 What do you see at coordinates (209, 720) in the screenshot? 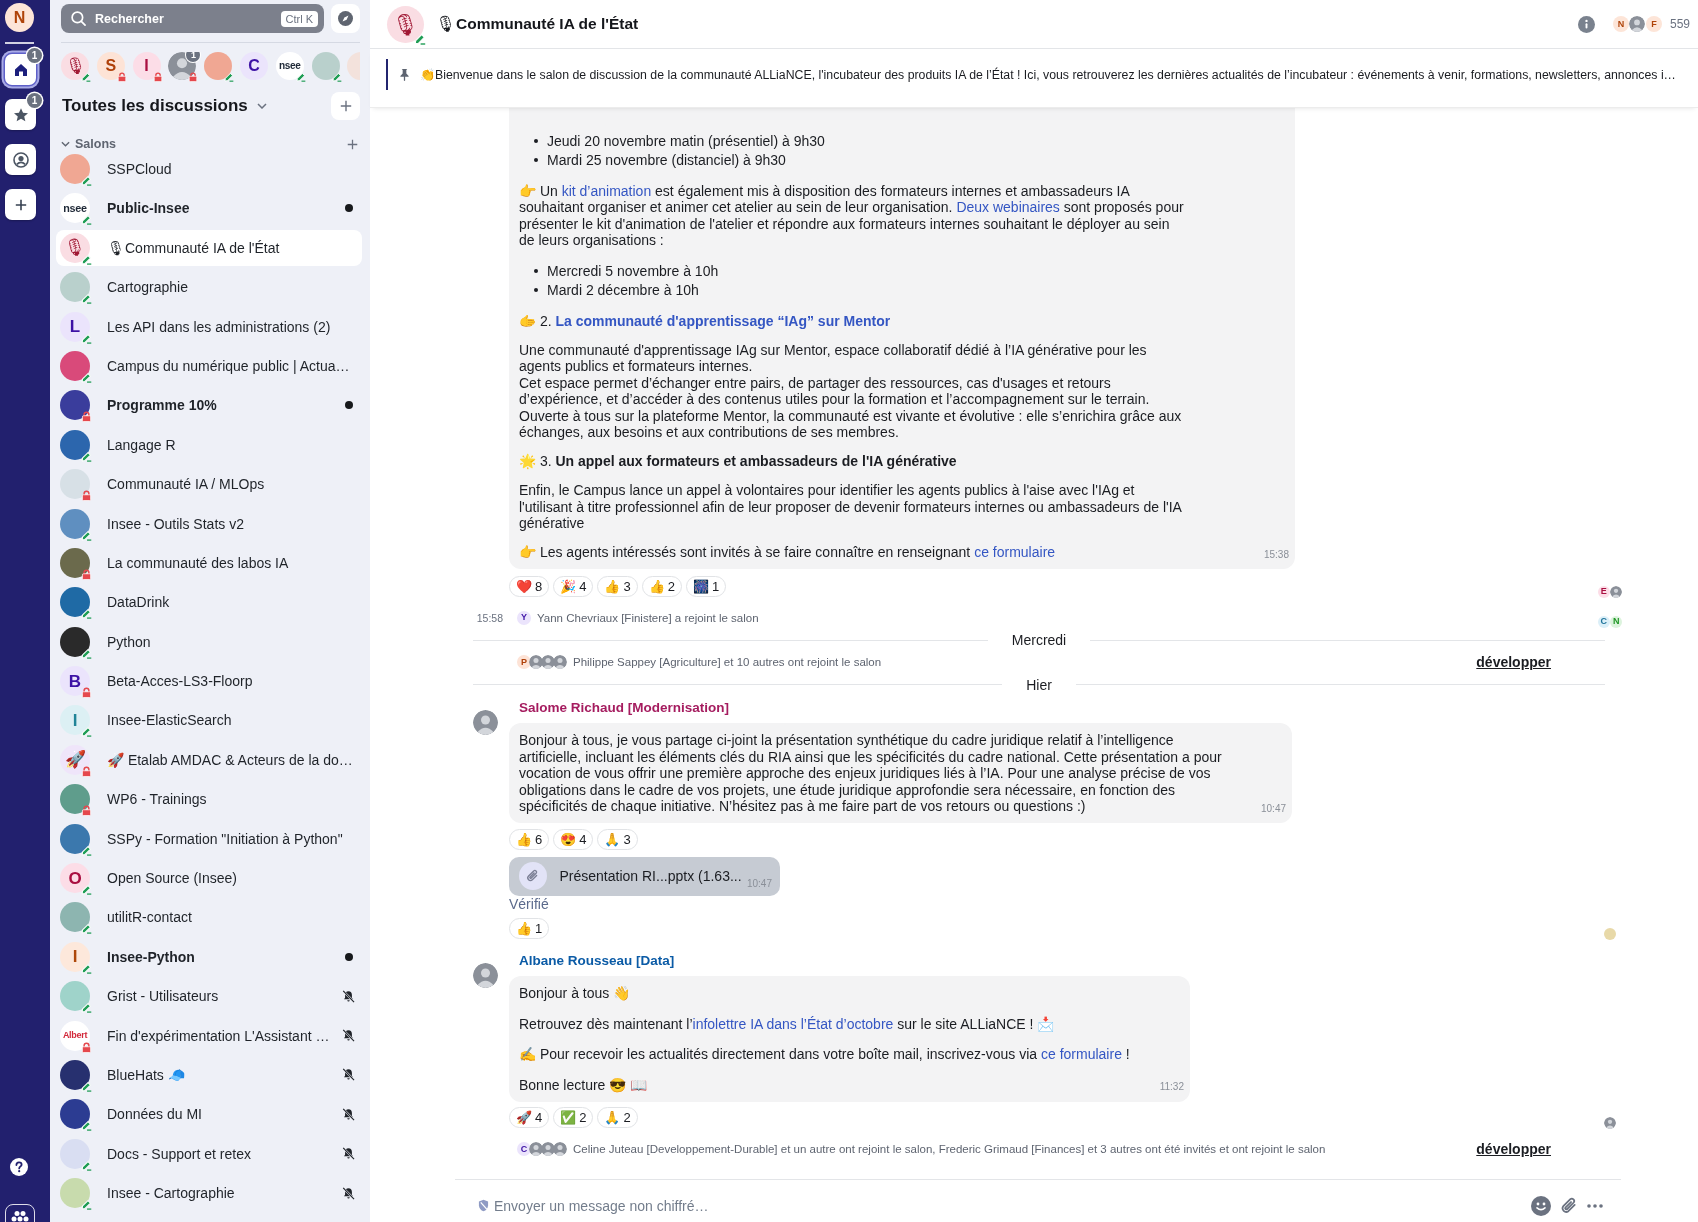
I see `room-item: I Insee-ElasticSearch` at bounding box center [209, 720].